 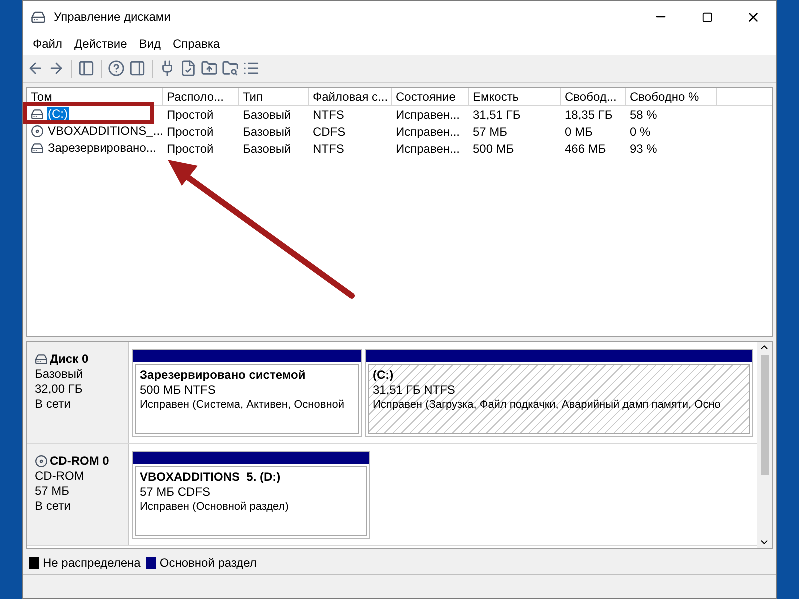 What do you see at coordinates (547, 405) in the screenshot?
I see `partition-status: Исправен (Загрузка, Файл подкачки, Аварийный дамп памяти, Осно` at bounding box center [547, 405].